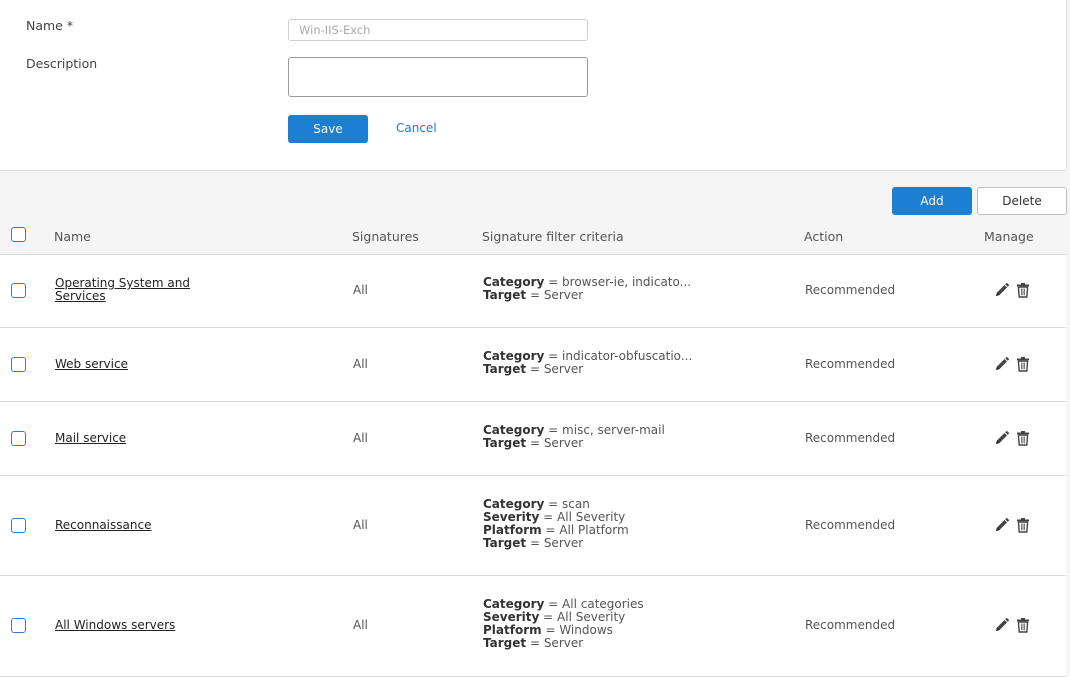 This screenshot has width=1070, height=677. Describe the element at coordinates (130, 364) in the screenshot. I see `rule-name-link: Web service` at that location.